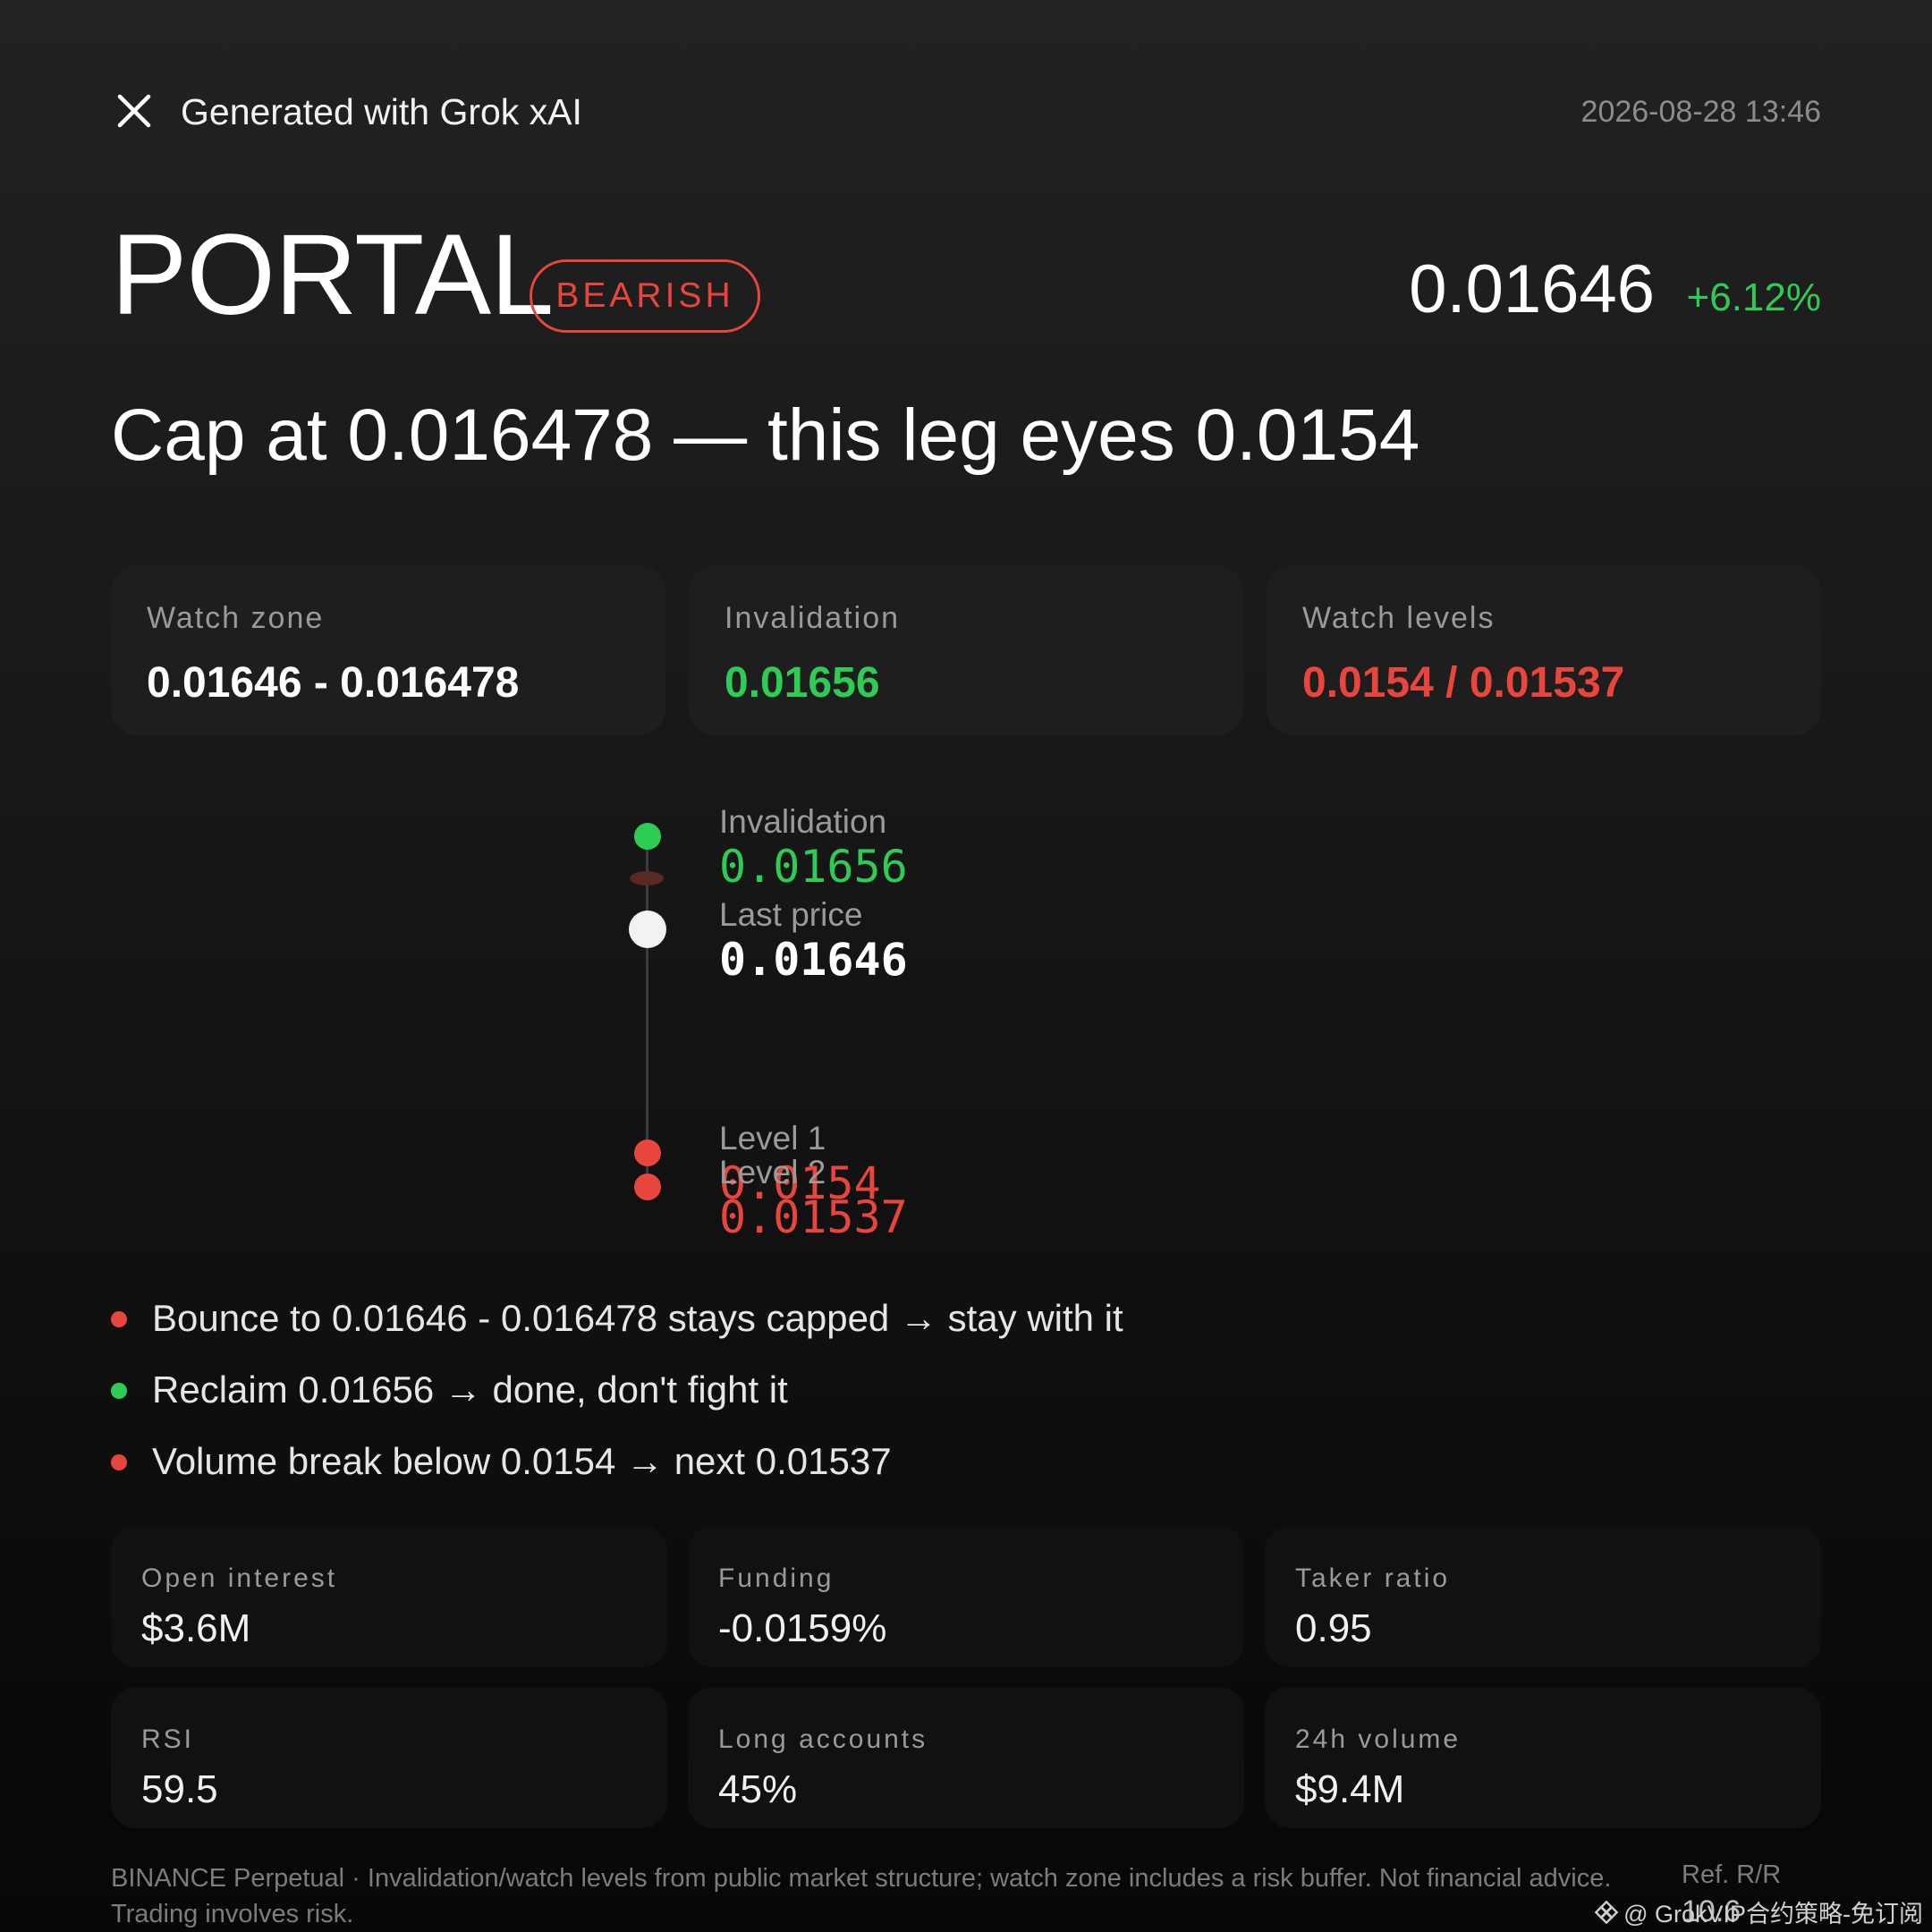 The width and height of the screenshot is (1932, 1932). What do you see at coordinates (179, 1789) in the screenshot?
I see `stat-value: 59.5` at bounding box center [179, 1789].